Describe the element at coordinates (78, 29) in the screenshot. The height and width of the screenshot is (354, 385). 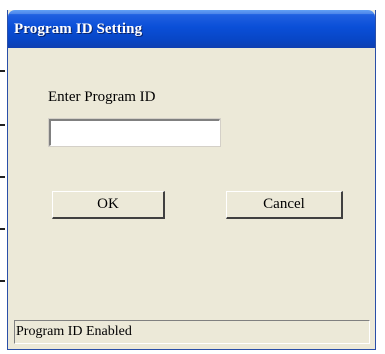
I see `dialog-title: Program ID Setting` at that location.